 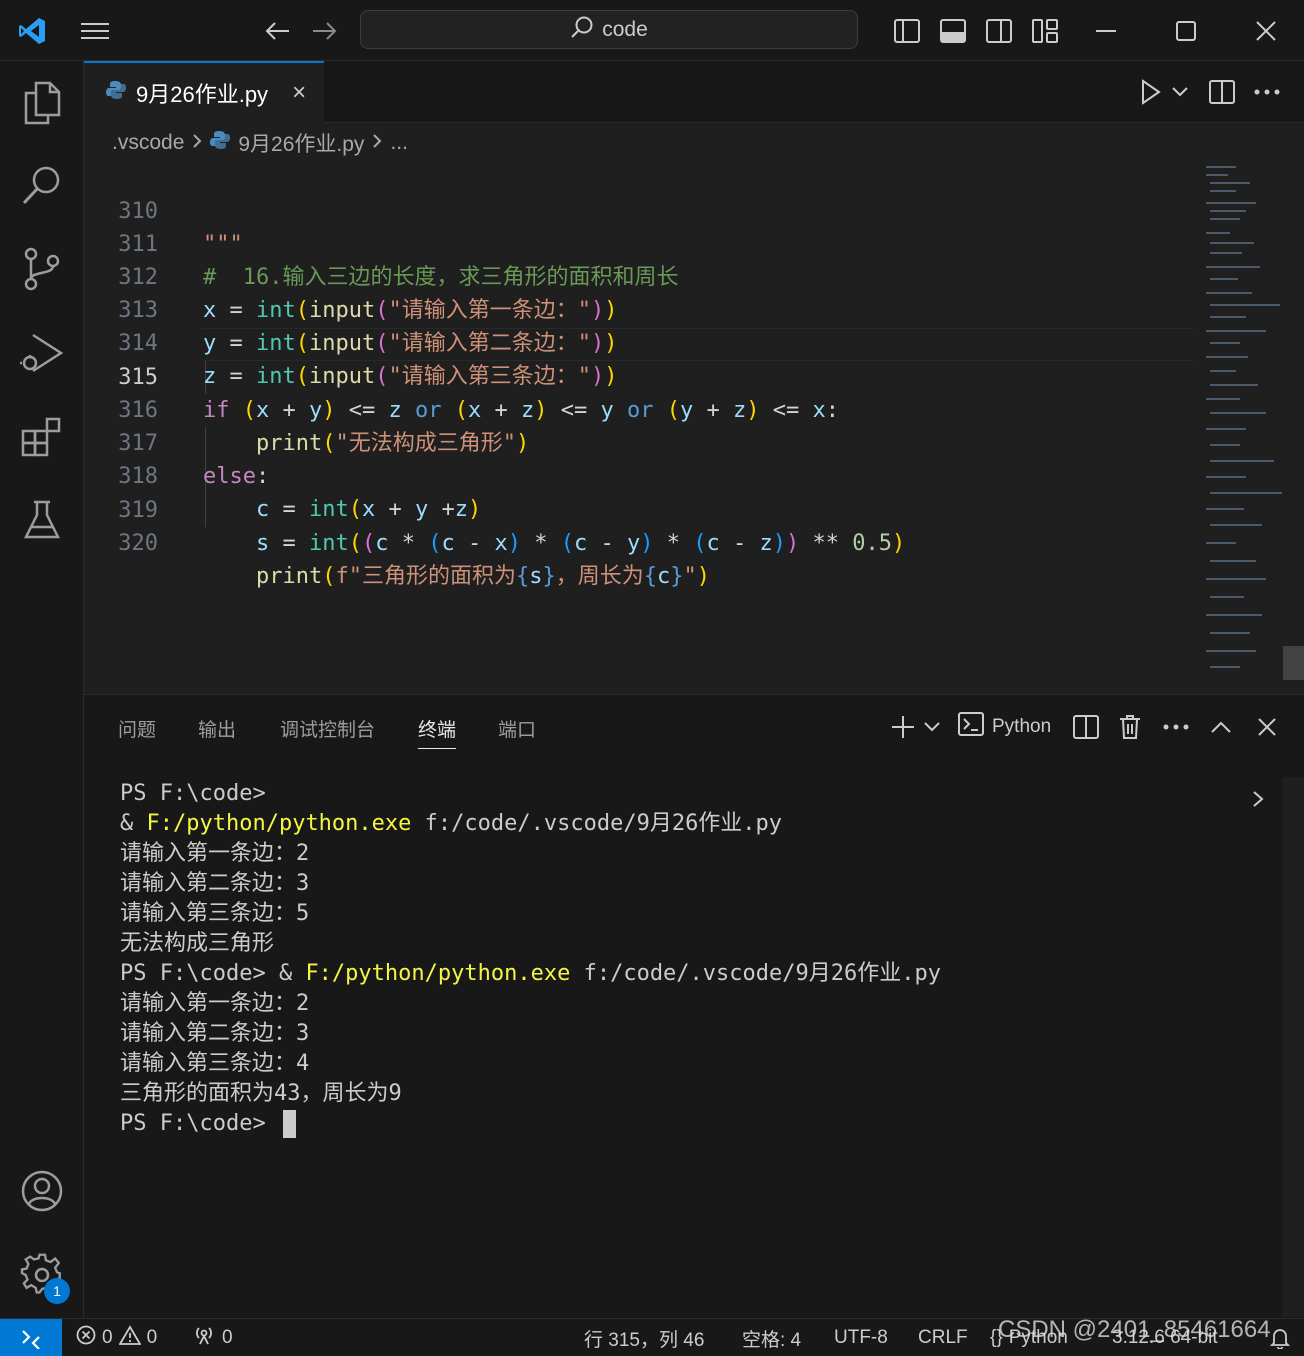 What do you see at coordinates (42, 437) in the screenshot?
I see `extensions-icon` at bounding box center [42, 437].